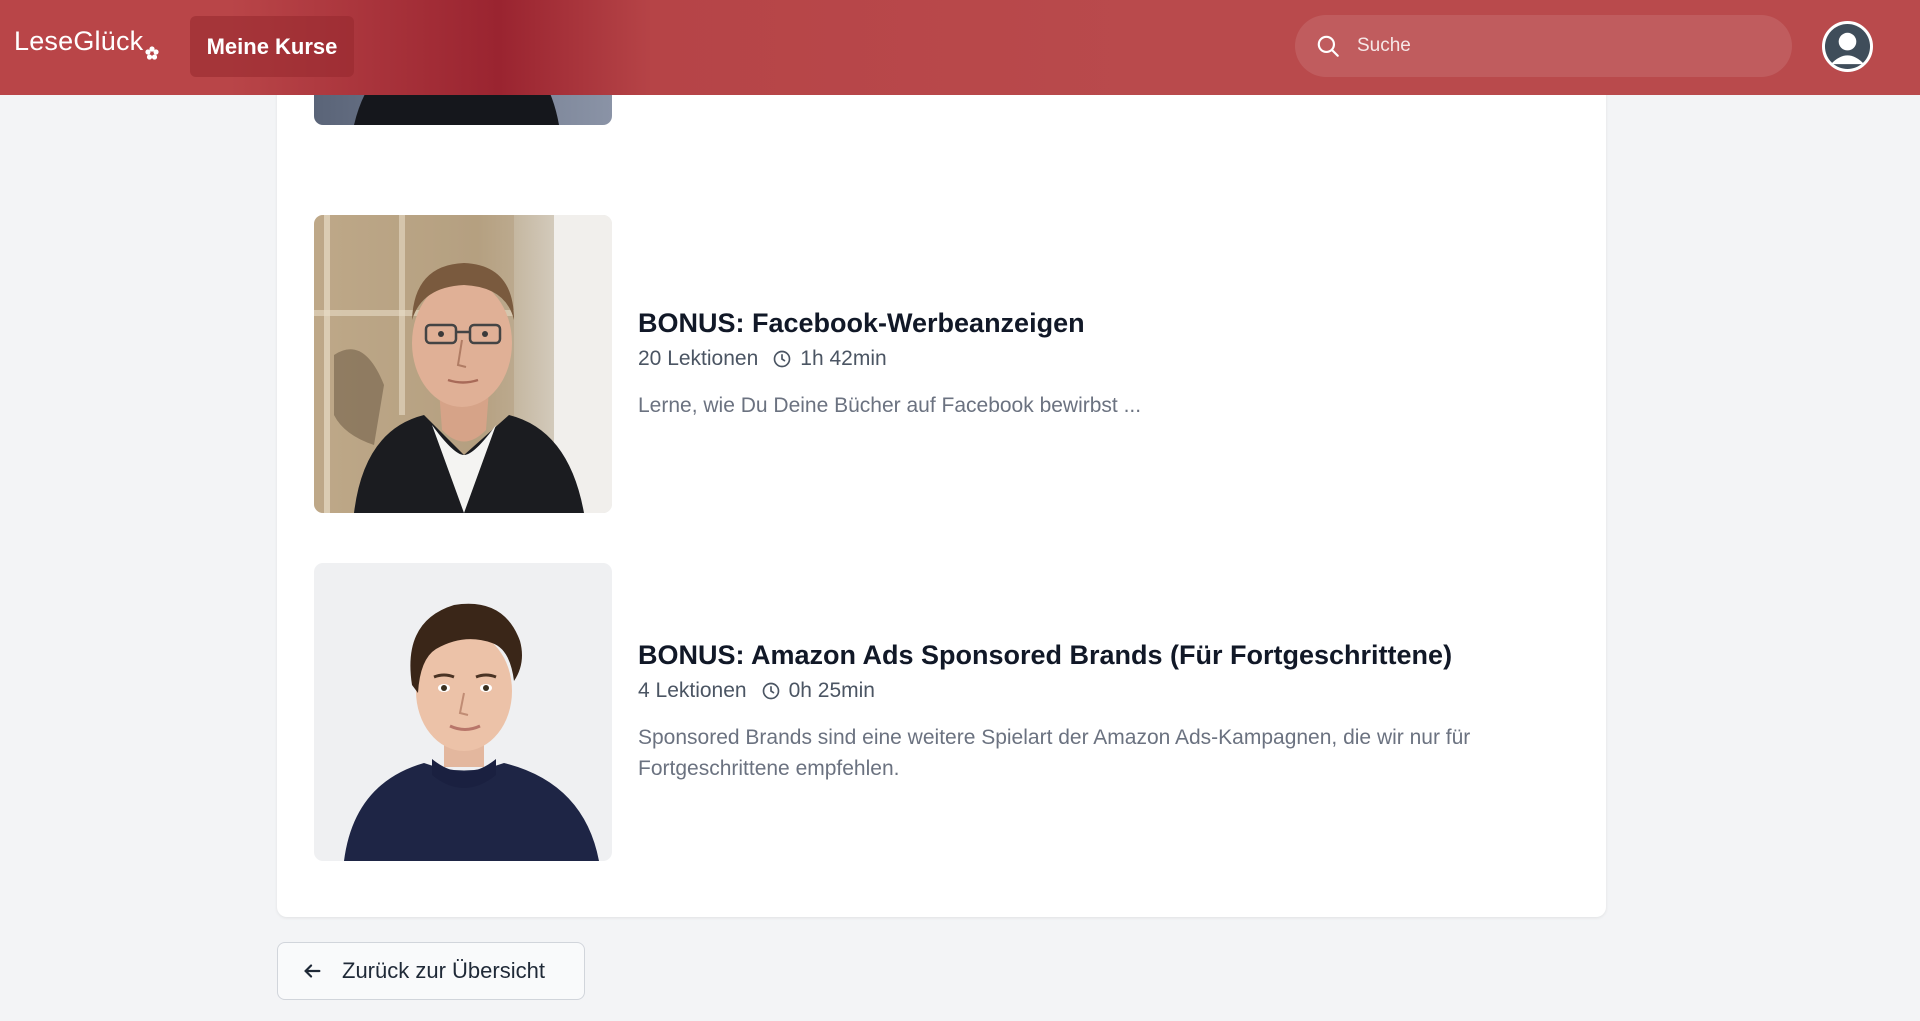 This screenshot has width=1920, height=1021. What do you see at coordinates (698, 358) in the screenshot?
I see `lesson-count: 20 Lektionen` at bounding box center [698, 358].